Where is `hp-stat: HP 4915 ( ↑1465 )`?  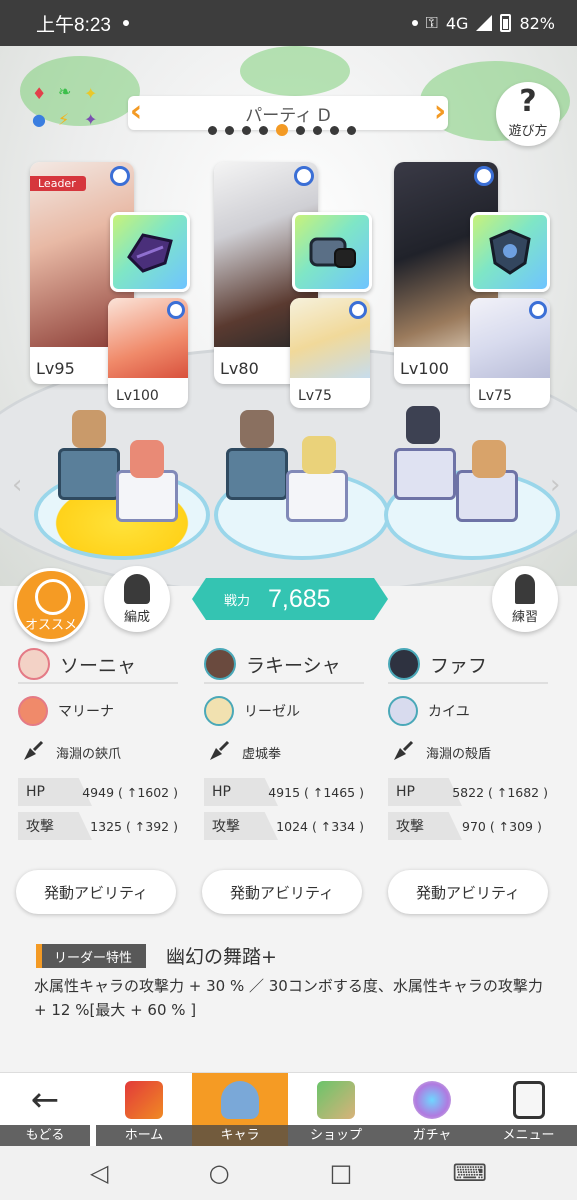 hp-stat: HP 4915 ( ↑1465 ) is located at coordinates (284, 792).